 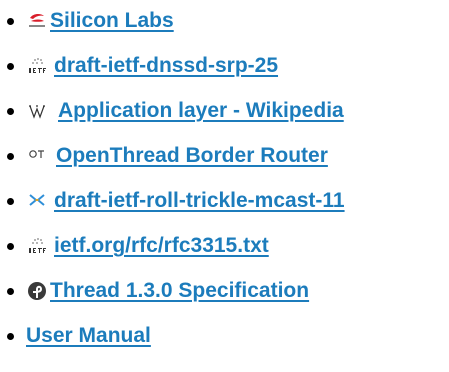 I want to click on list-item: Silicon Labs, so click(x=224, y=21).